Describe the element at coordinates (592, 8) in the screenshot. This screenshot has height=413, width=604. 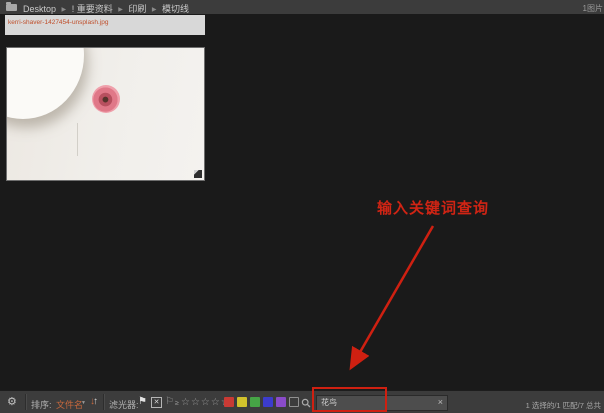
I see `item-count-label: 1图片` at that location.